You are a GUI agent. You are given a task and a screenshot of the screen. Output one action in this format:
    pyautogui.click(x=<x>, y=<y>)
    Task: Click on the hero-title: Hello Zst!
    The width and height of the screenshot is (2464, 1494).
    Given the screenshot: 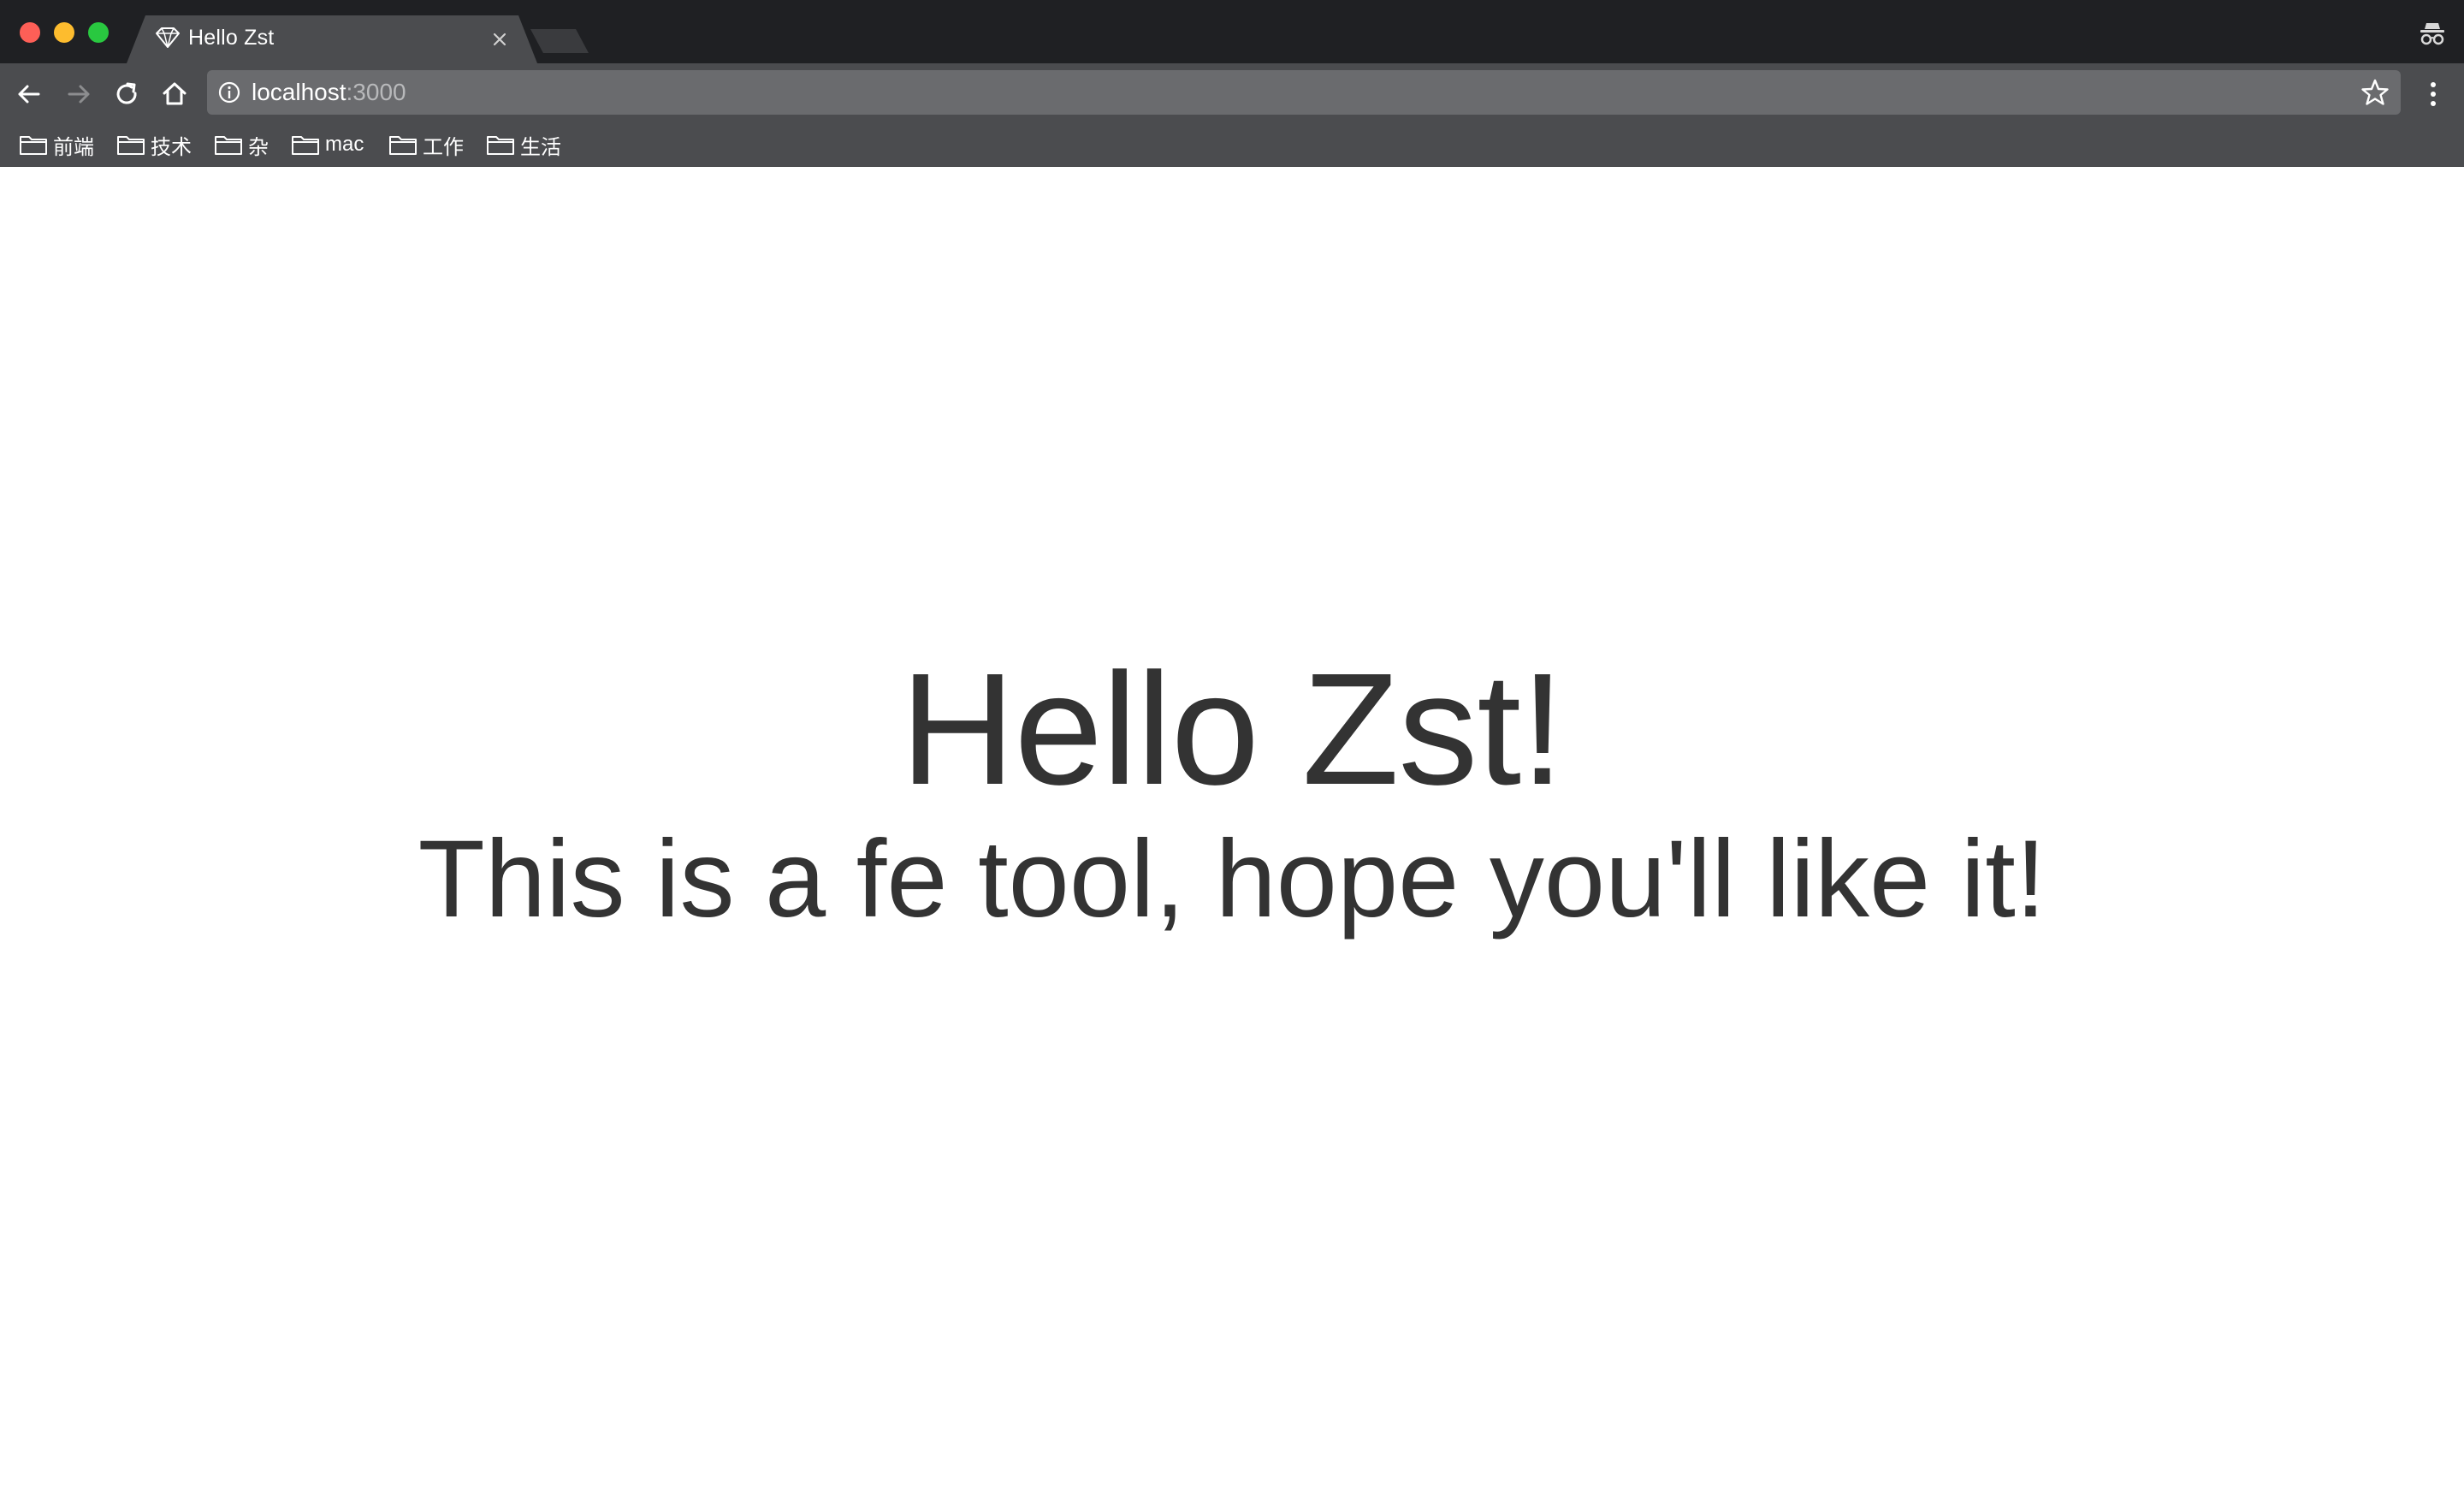 What is the action you would take?
    pyautogui.click(x=1232, y=729)
    